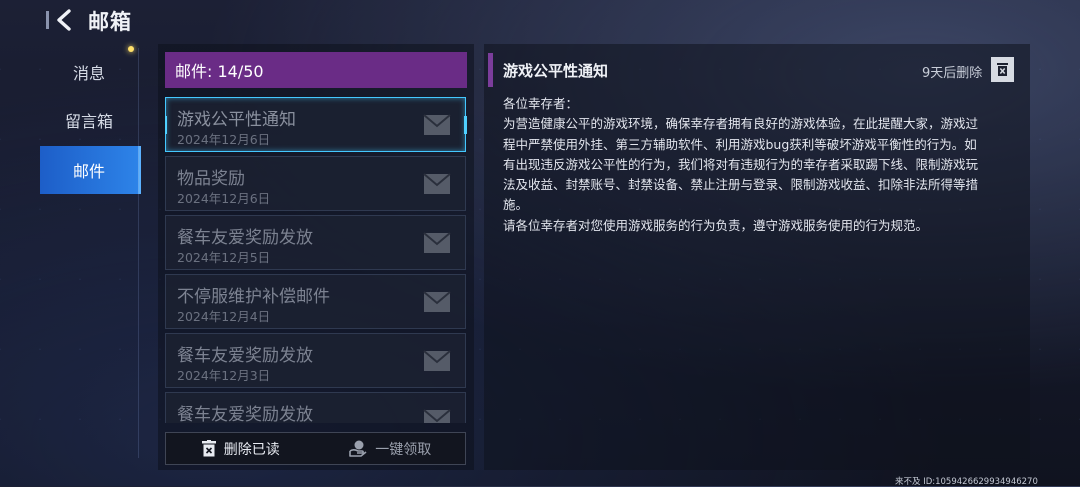  Describe the element at coordinates (966, 482) in the screenshot. I see `player-id-label: 来不及 ID:1059426629934946270` at that location.